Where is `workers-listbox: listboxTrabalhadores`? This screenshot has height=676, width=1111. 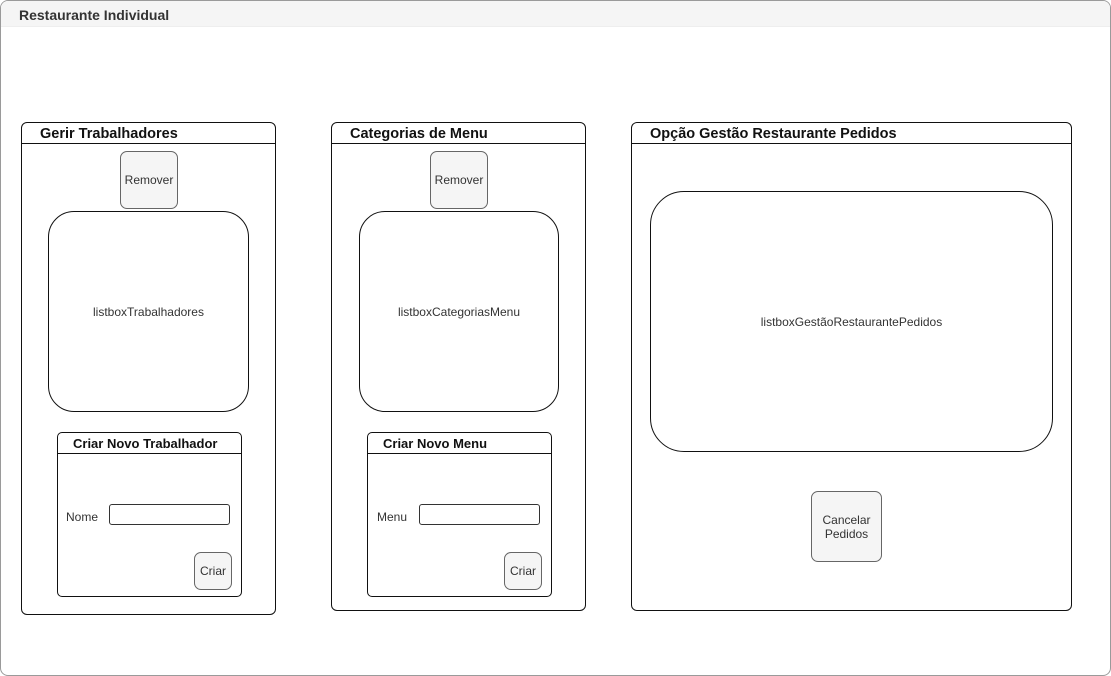 workers-listbox: listboxTrabalhadores is located at coordinates (148, 311).